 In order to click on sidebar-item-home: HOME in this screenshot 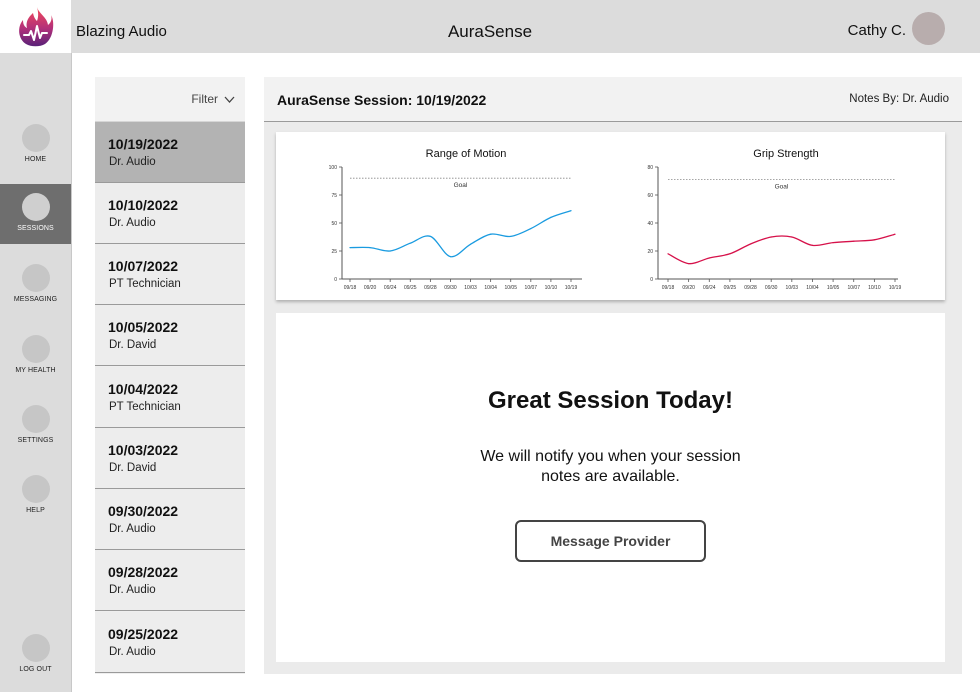, I will do `click(35, 150)`.